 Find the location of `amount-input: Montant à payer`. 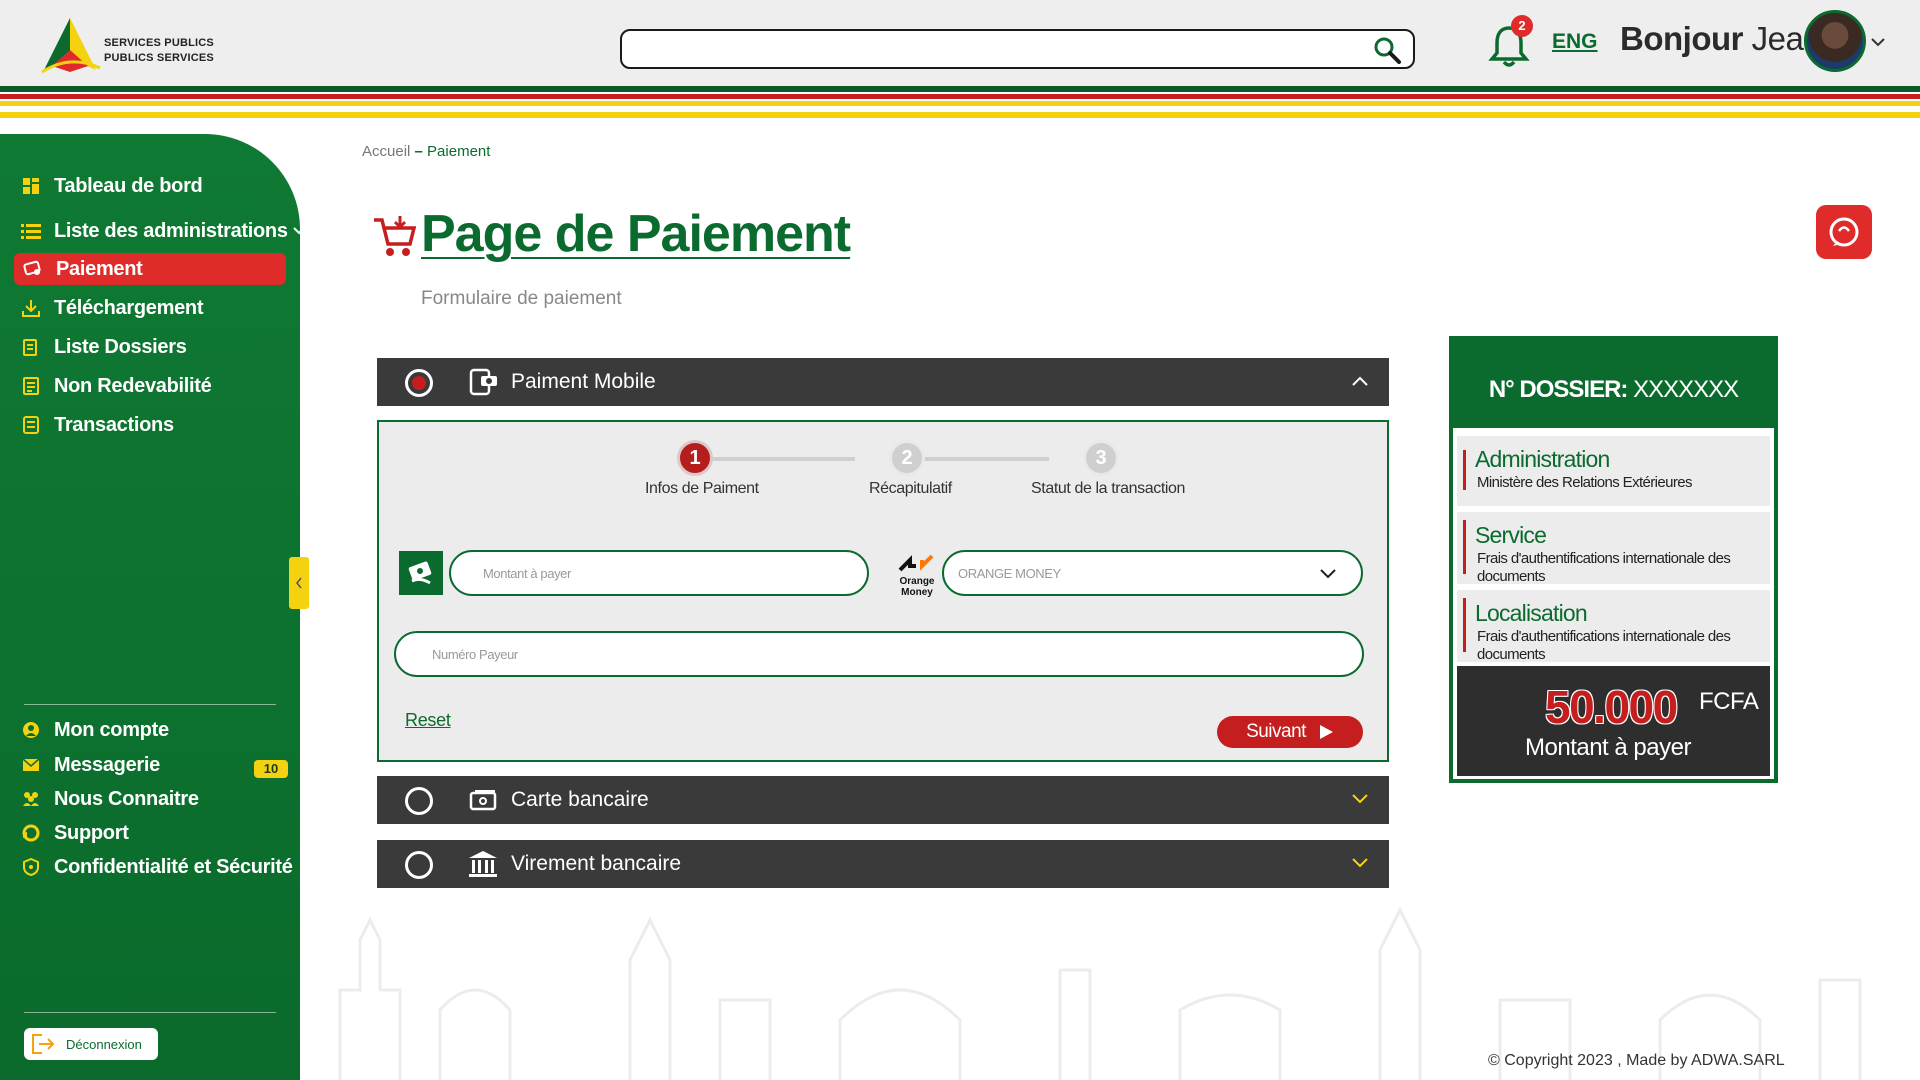

amount-input: Montant à payer is located at coordinates (659, 573).